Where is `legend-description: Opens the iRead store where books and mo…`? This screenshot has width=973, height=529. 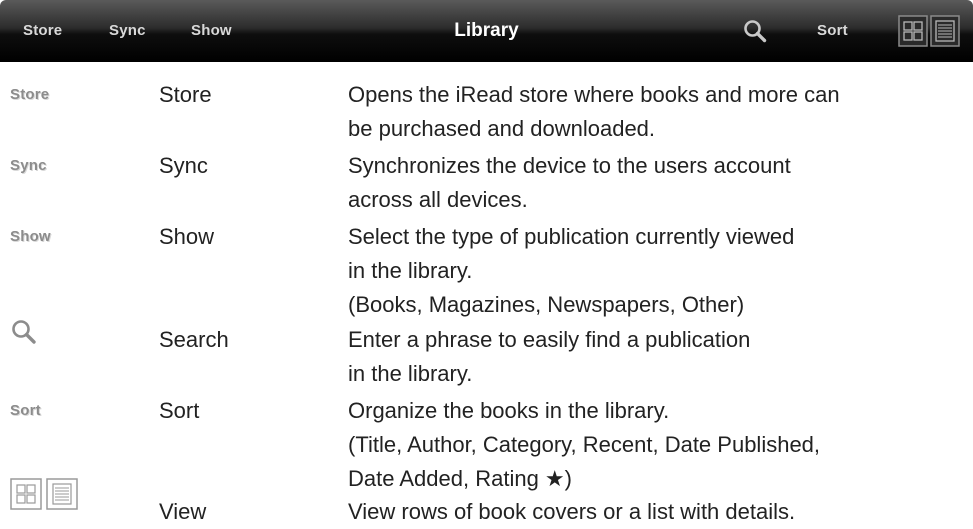 legend-description: Opens the iRead store where books and mo… is located at coordinates (658, 112).